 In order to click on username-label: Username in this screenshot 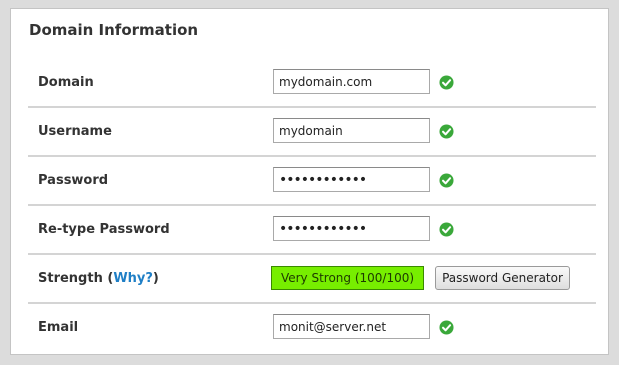, I will do `click(75, 131)`.